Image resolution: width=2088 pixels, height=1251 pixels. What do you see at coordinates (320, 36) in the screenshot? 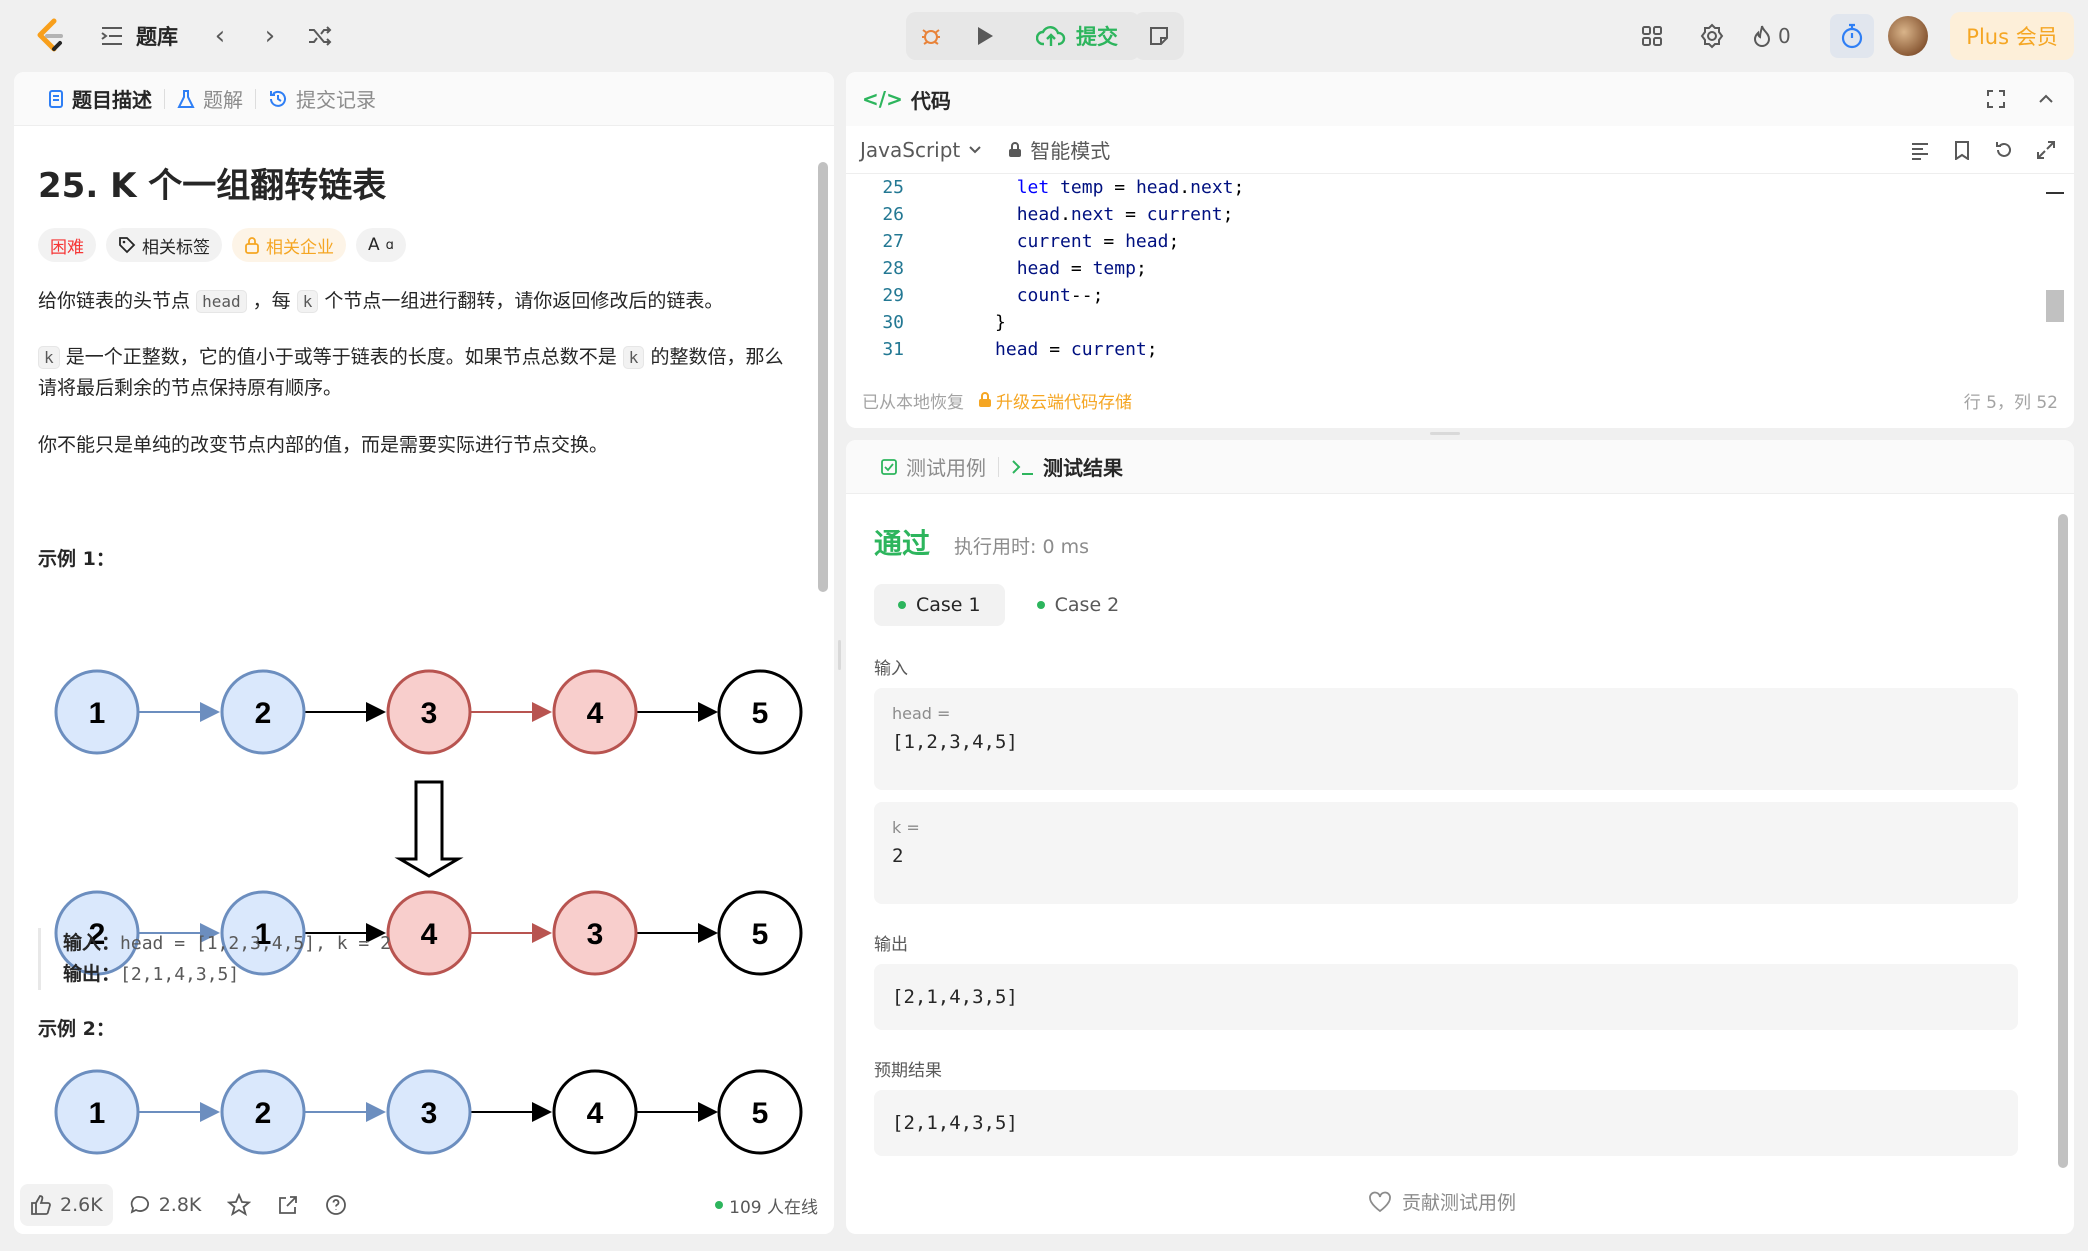
I see `shuffle-icon` at bounding box center [320, 36].